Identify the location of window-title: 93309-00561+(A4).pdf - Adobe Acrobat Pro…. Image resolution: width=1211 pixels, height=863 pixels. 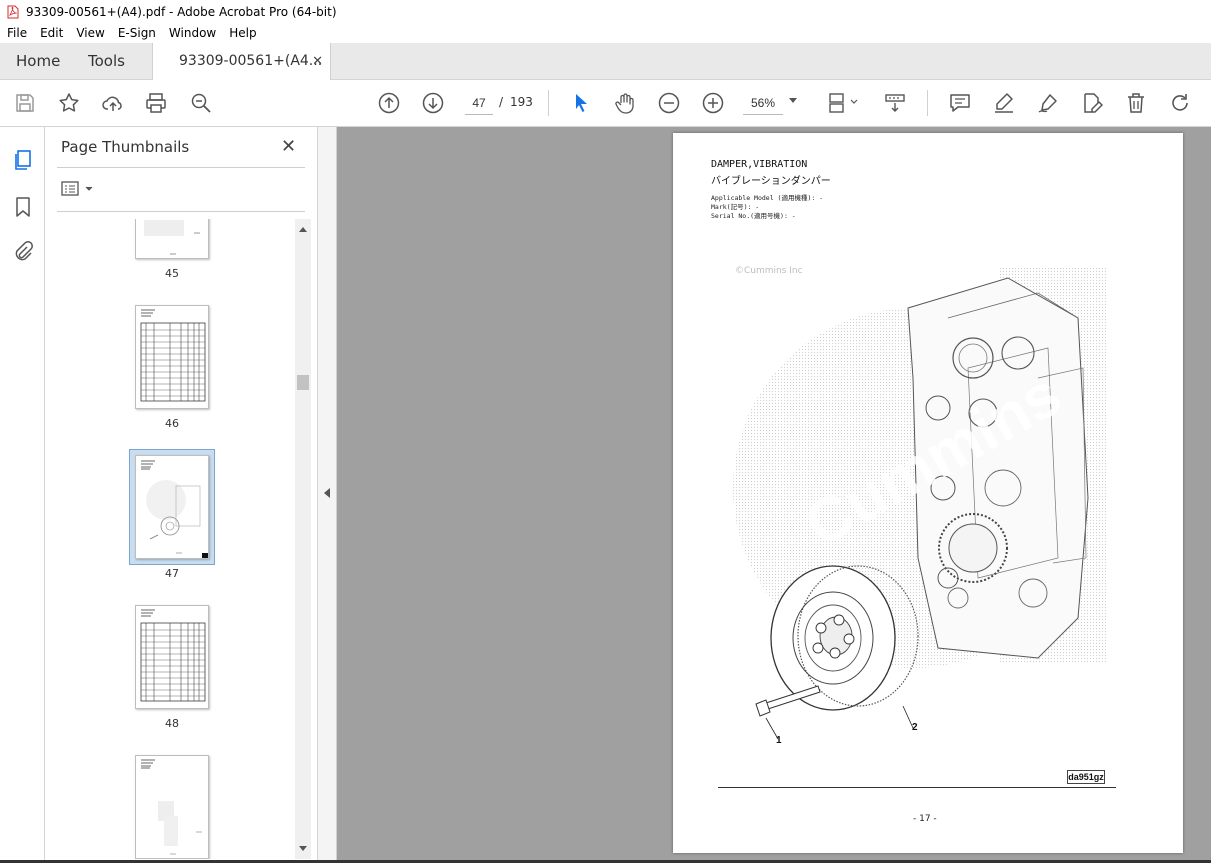
(181, 11).